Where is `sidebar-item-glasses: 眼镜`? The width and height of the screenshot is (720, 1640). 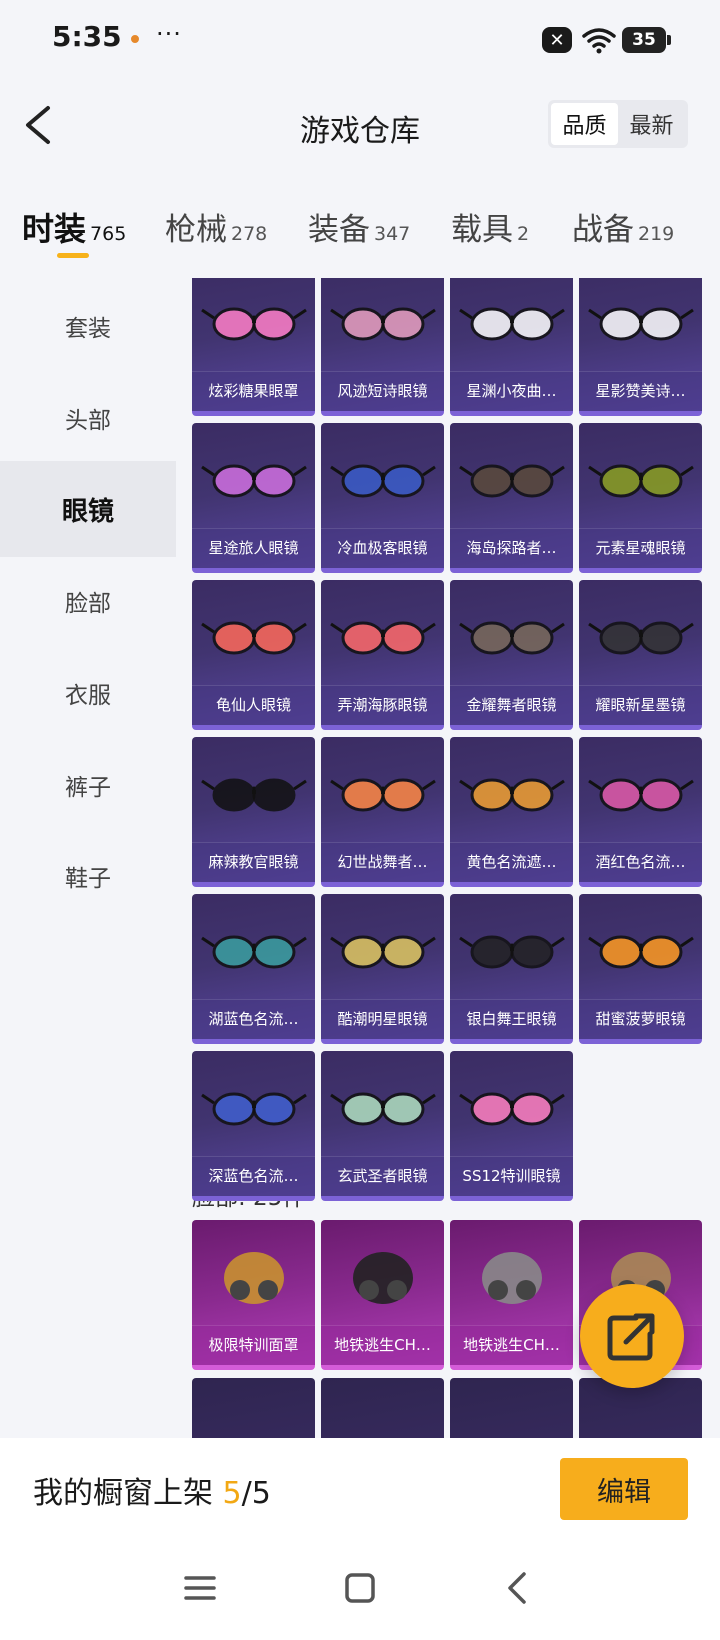
sidebar-item-glasses: 眼镜 is located at coordinates (88, 509).